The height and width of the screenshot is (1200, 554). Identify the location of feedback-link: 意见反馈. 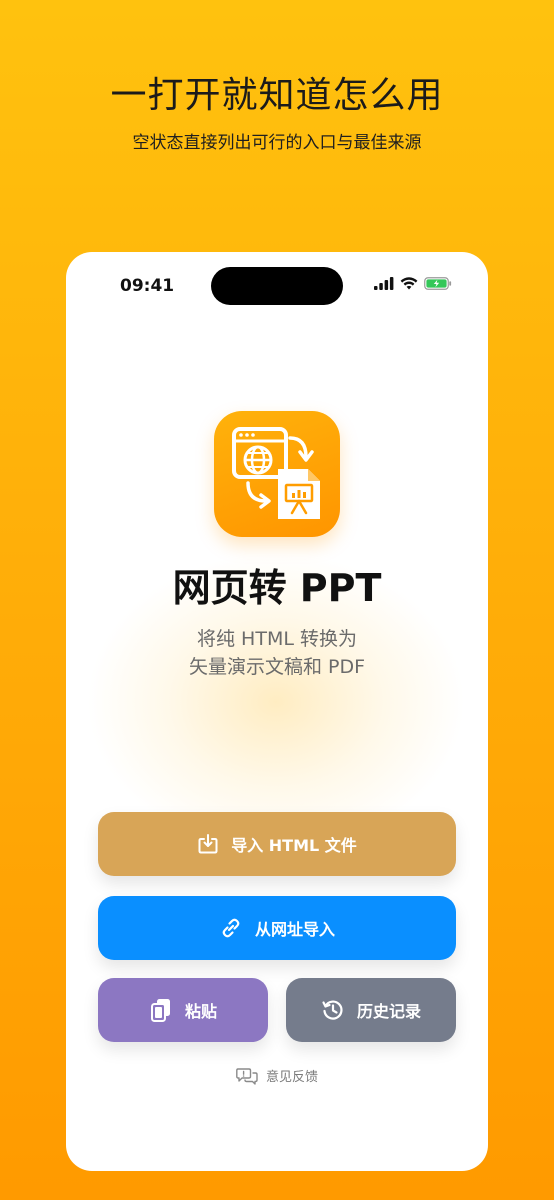
(277, 1075).